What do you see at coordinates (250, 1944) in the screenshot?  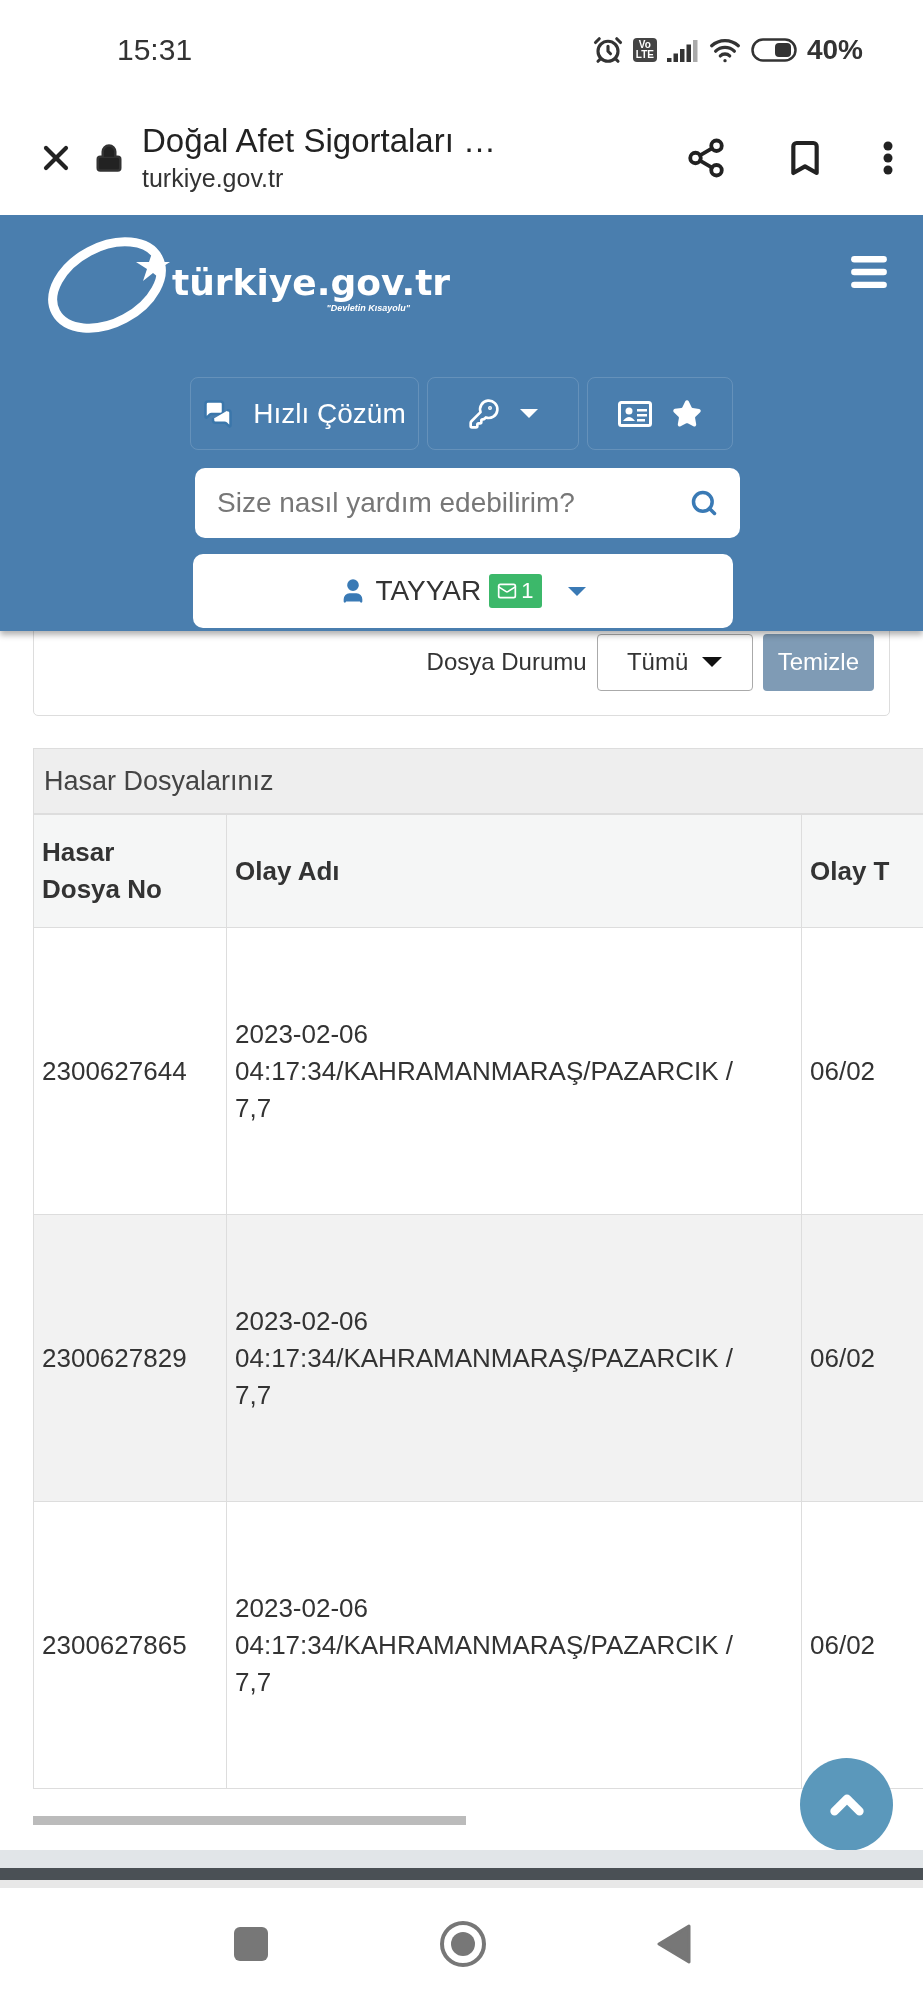 I see `recent-apps-button` at bounding box center [250, 1944].